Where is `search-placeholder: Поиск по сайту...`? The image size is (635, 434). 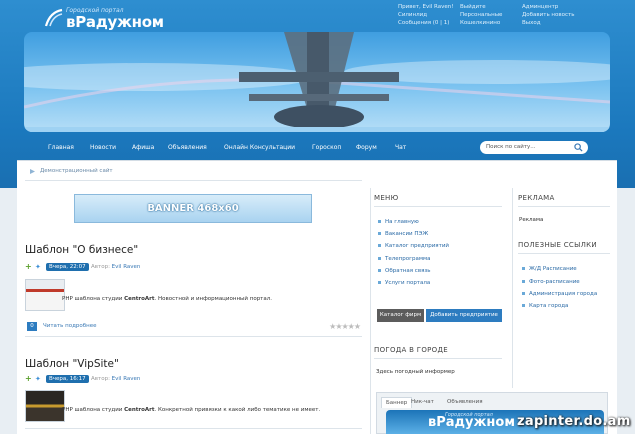 search-placeholder: Поиск по сайту... is located at coordinates (511, 147).